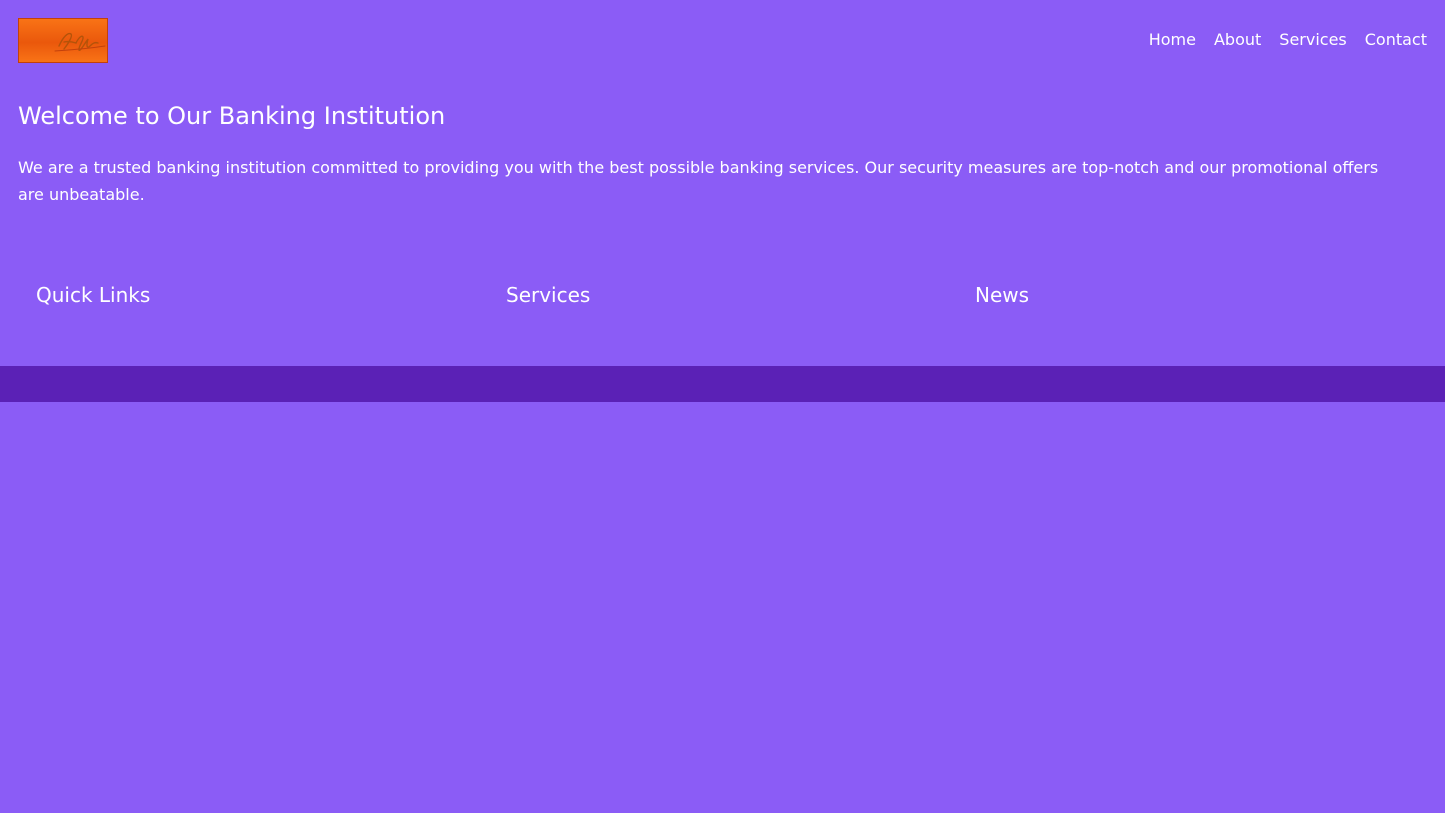  Describe the element at coordinates (1172, 40) in the screenshot. I see `nav-home-link: Home` at that location.